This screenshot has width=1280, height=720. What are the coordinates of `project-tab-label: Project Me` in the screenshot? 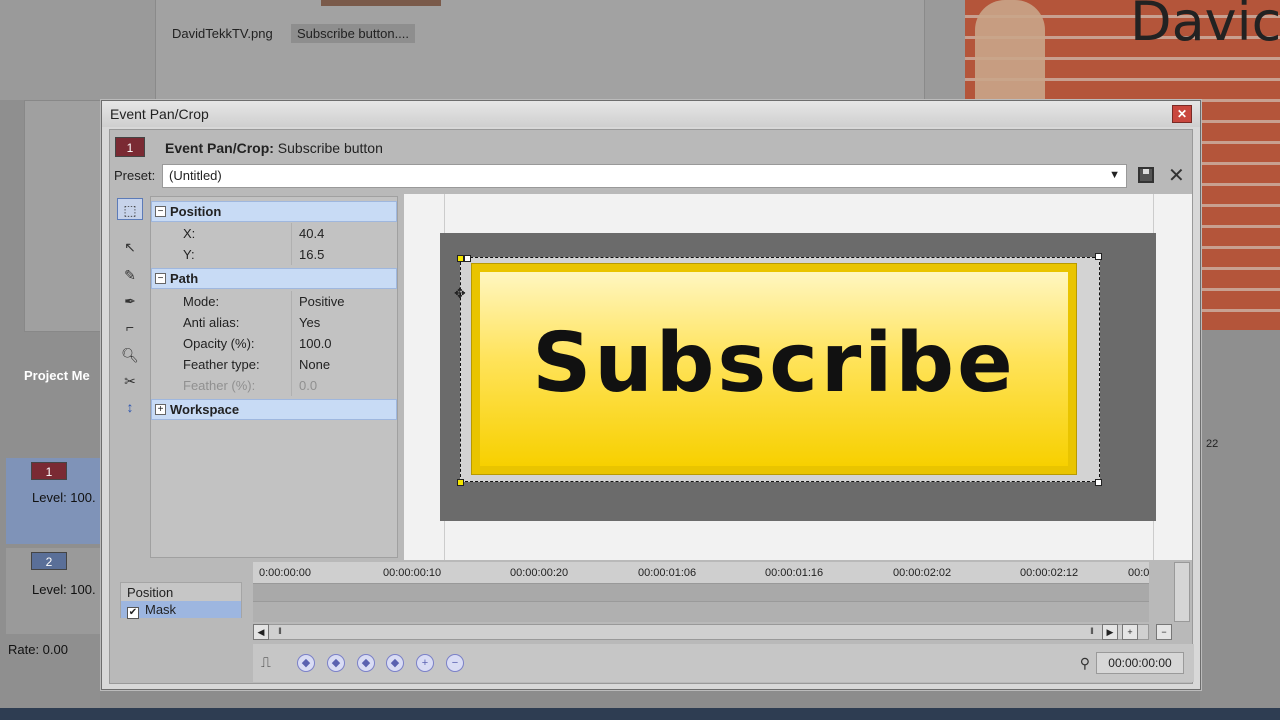 It's located at (57, 375).